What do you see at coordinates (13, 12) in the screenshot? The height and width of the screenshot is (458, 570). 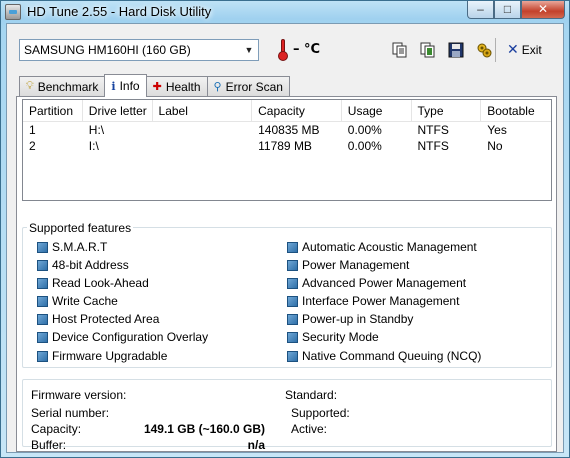 I see `hdtune-app-icon` at bounding box center [13, 12].